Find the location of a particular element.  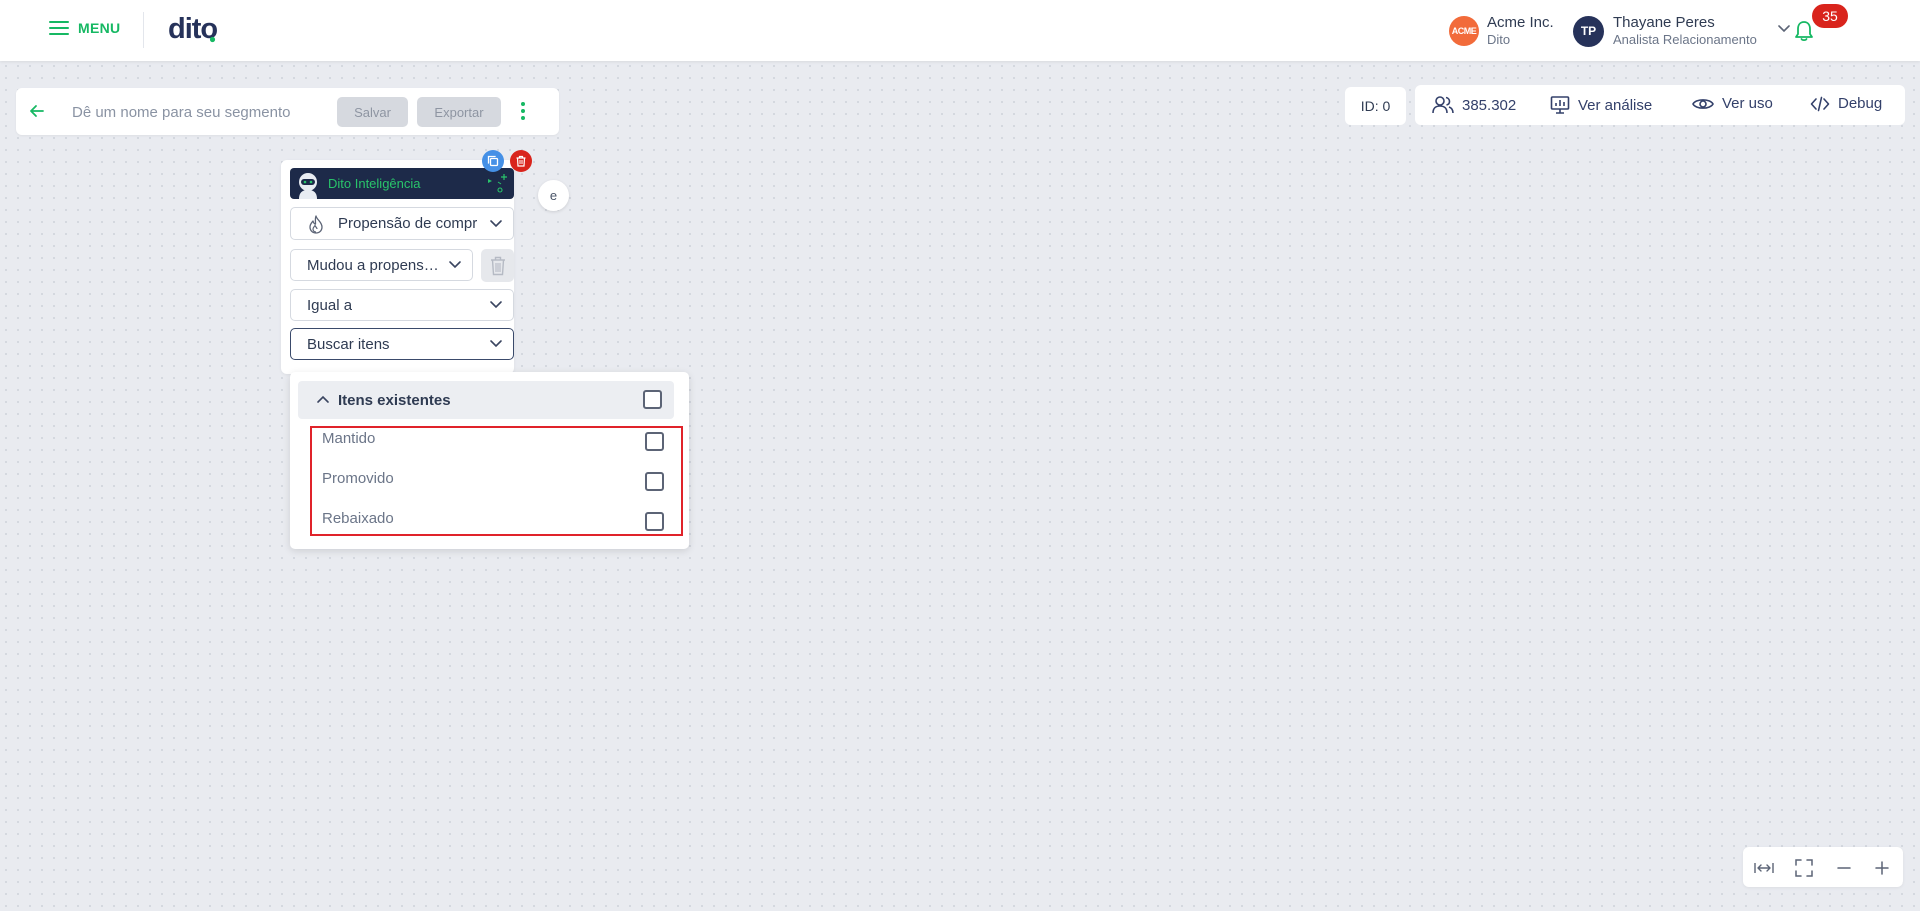

remove-condition-button is located at coordinates (497, 265).